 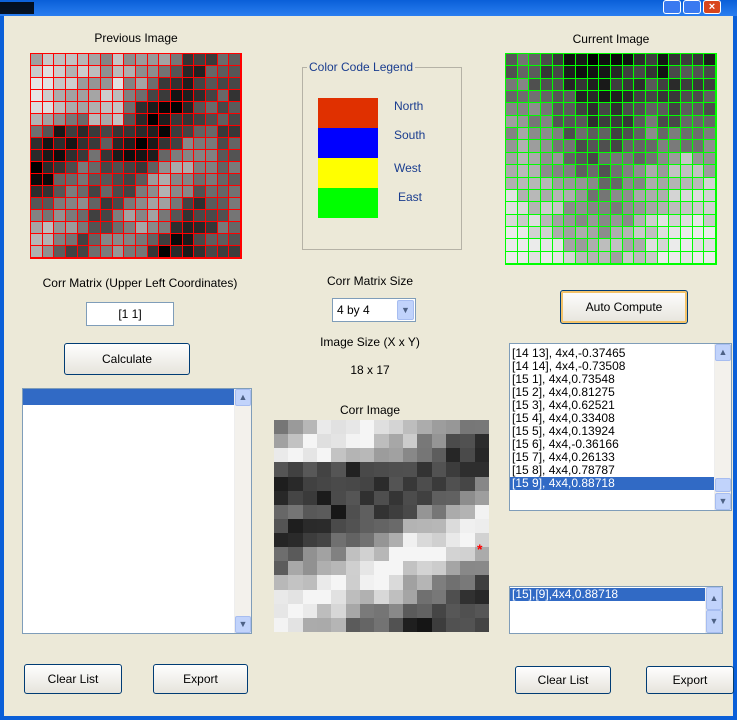 I want to click on previous-image-grid, so click(x=136, y=156).